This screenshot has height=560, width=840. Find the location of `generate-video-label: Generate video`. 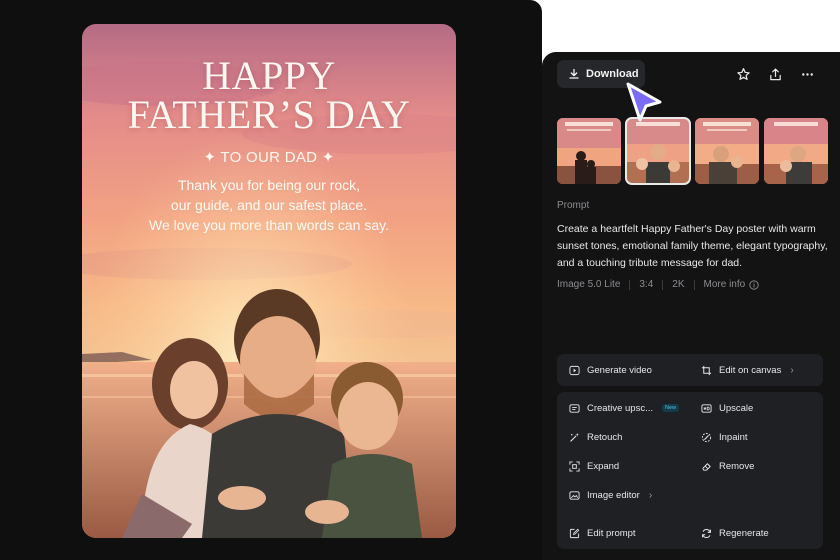

generate-video-label: Generate video is located at coordinates (619, 370).